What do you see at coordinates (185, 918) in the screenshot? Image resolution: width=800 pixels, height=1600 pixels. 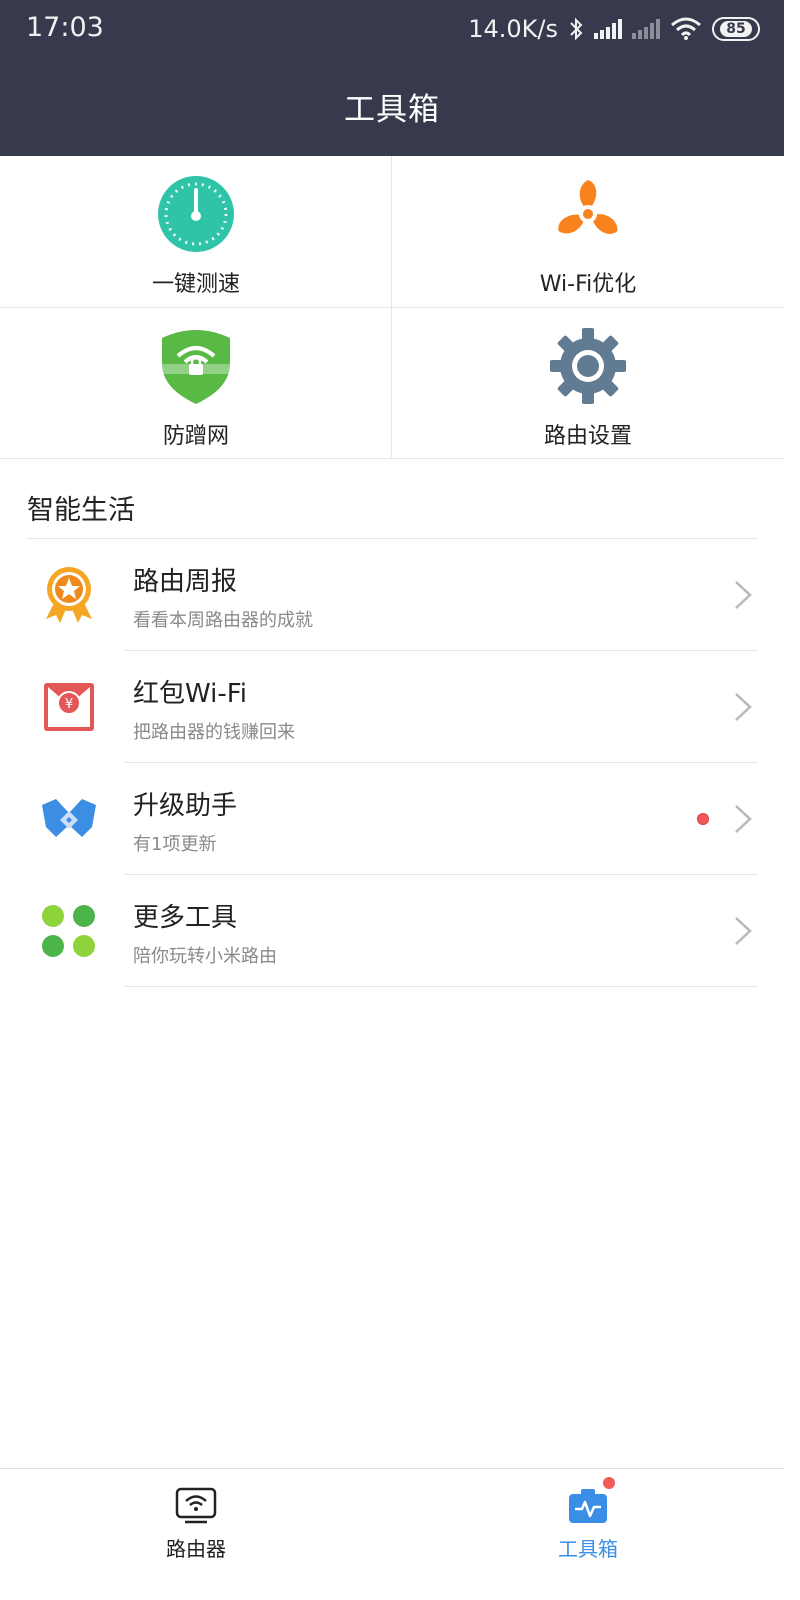 I see `list-item-title: 更多工具` at bounding box center [185, 918].